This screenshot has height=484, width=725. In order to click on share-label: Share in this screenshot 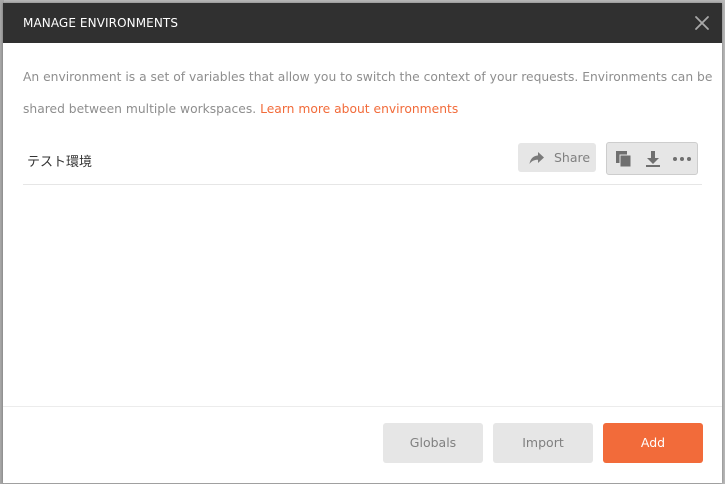, I will do `click(572, 157)`.